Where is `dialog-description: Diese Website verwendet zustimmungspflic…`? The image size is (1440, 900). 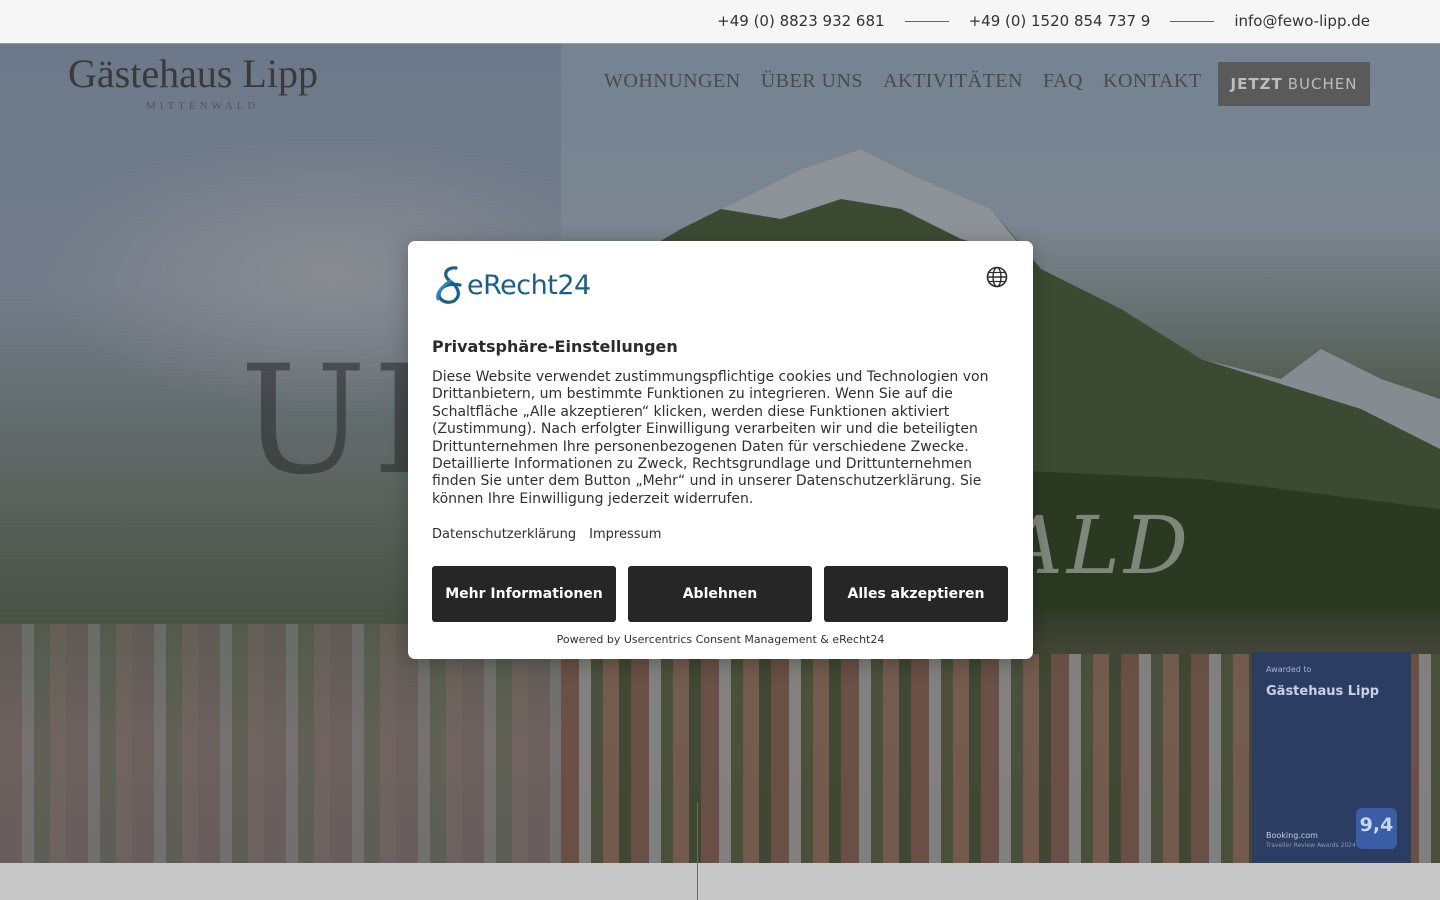 dialog-description: Diese Website verwendet zustimmungspflic… is located at coordinates (710, 438).